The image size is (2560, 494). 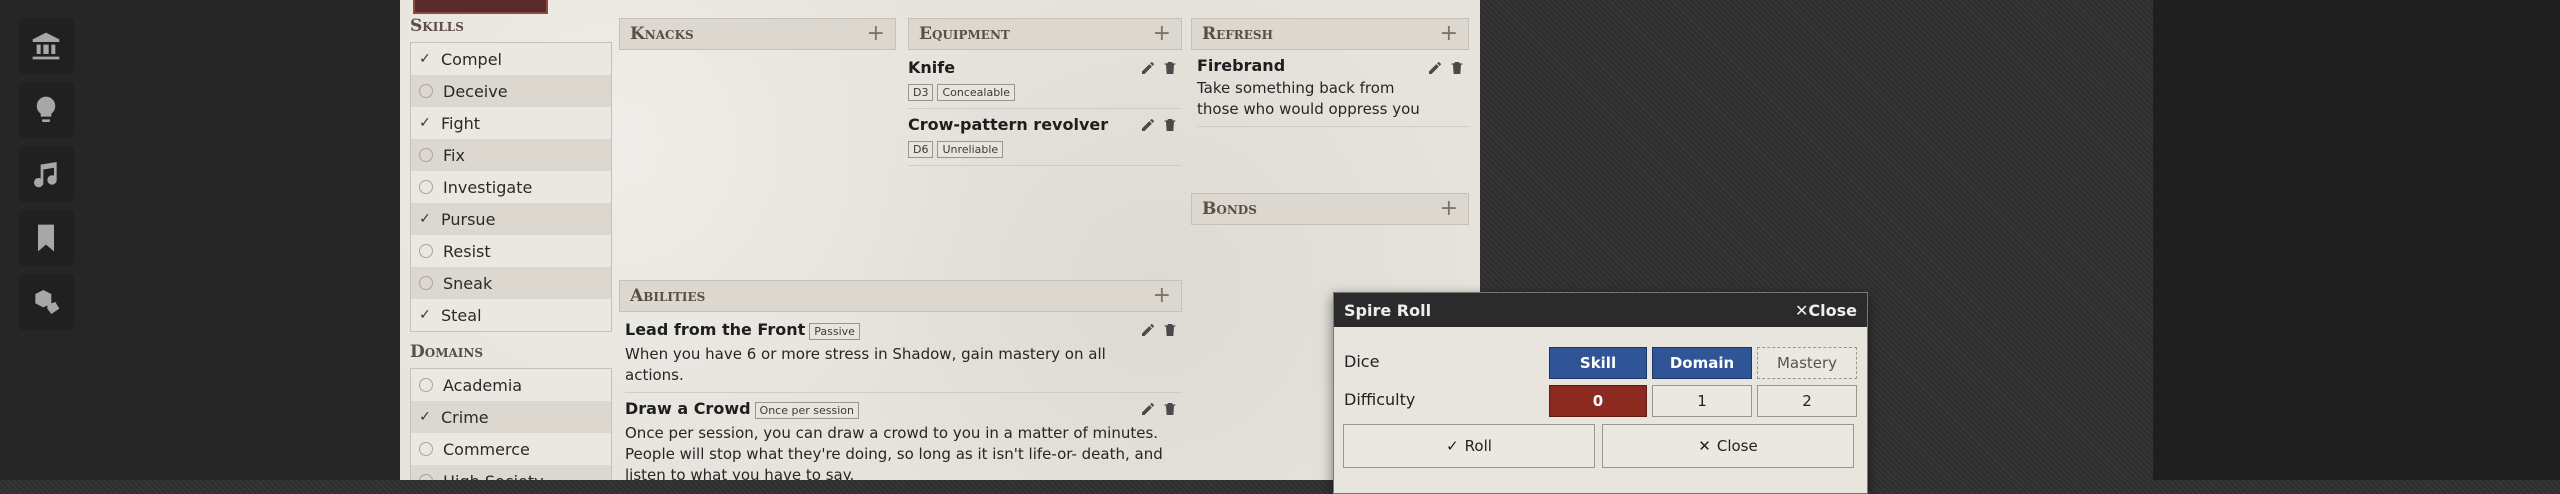 I want to click on equipment-tags: D6 Unreliable, so click(x=1045, y=148).